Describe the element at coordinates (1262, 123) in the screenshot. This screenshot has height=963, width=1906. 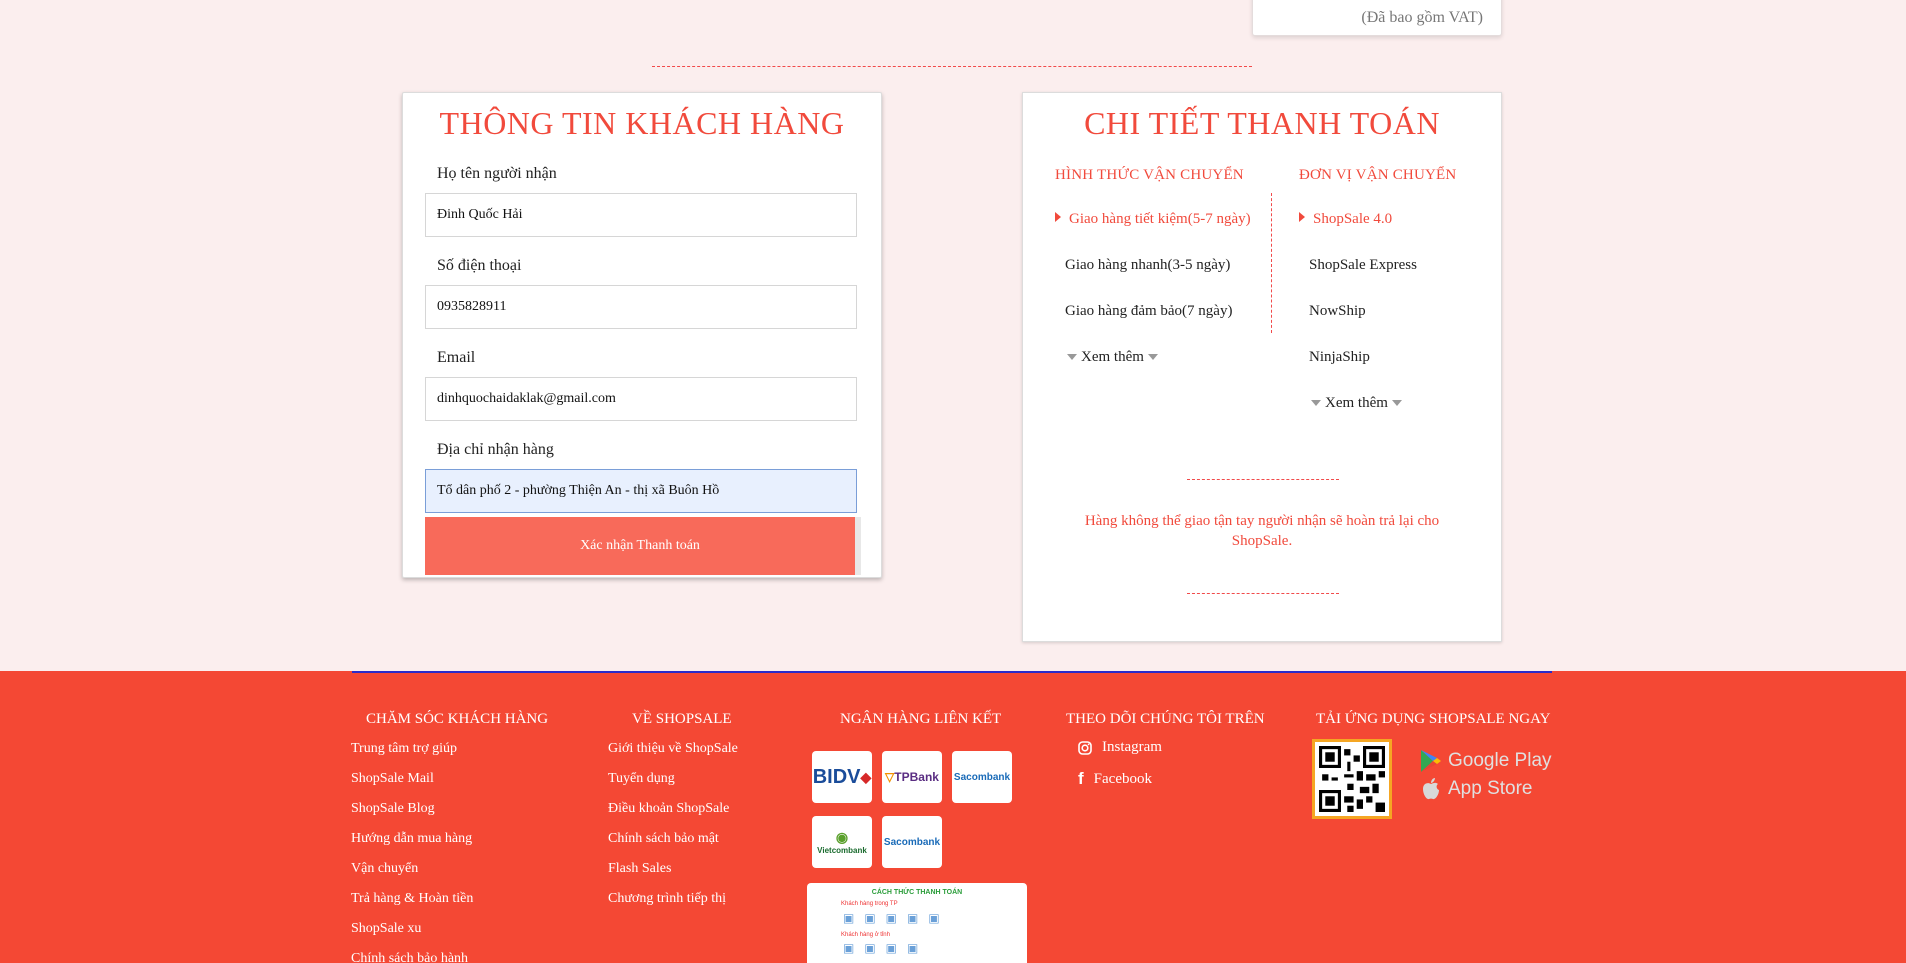
I see `payment-detail-title: CHI TIẾT THANH TOÁN` at that location.